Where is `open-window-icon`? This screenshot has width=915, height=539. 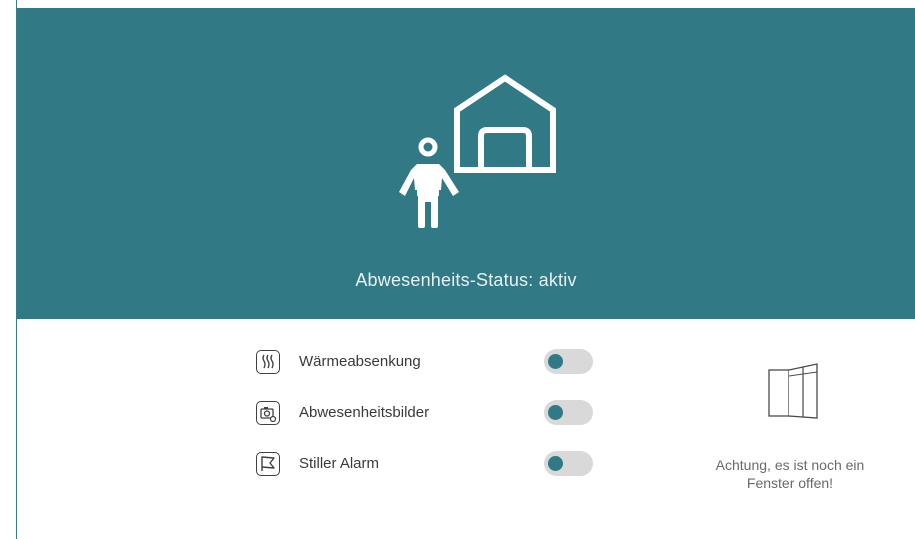 open-window-icon is located at coordinates (793, 391).